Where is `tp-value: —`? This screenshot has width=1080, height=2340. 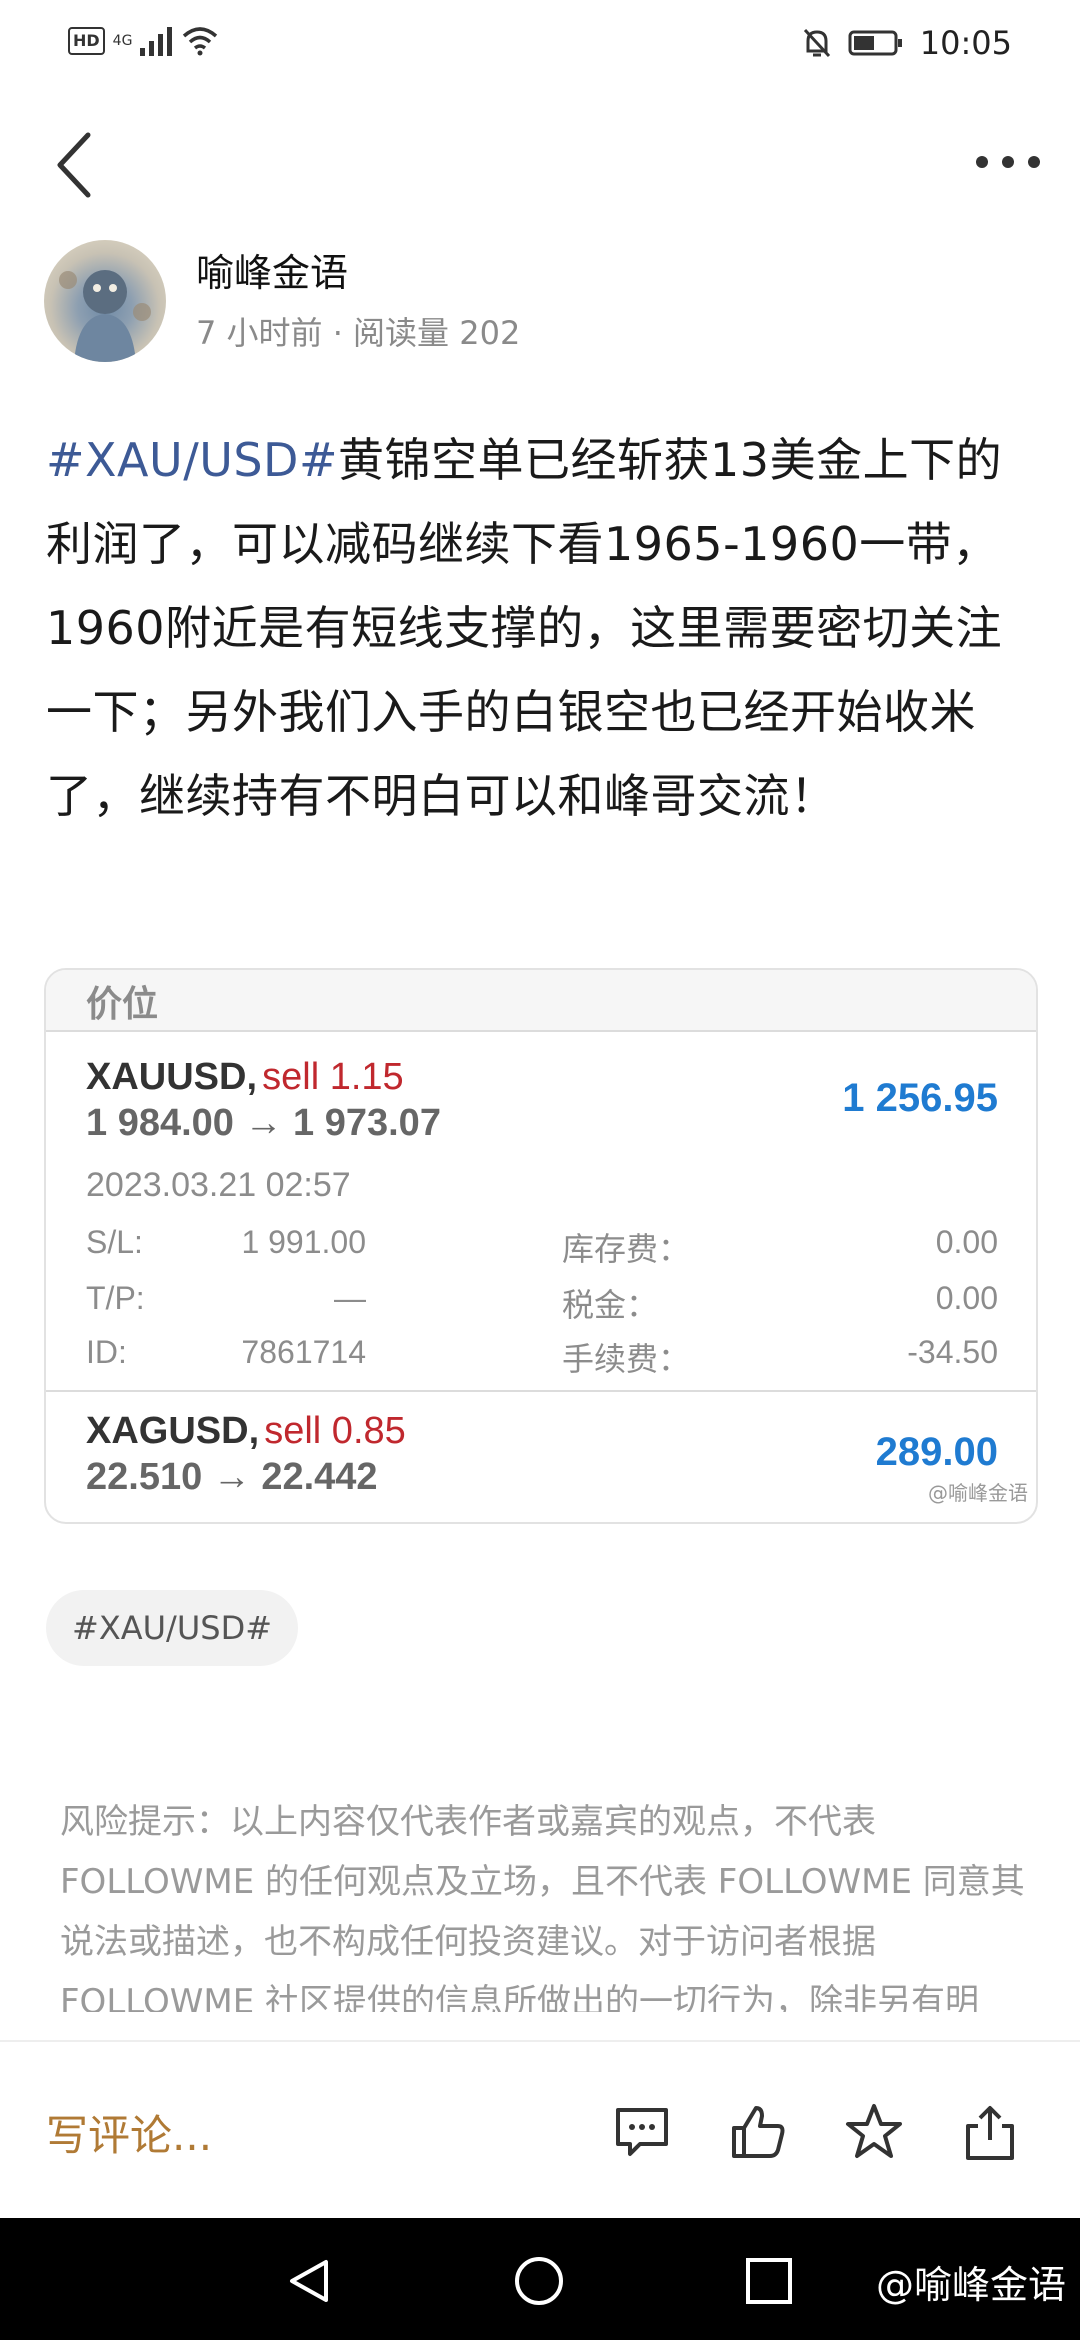 tp-value: — is located at coordinates (350, 1298).